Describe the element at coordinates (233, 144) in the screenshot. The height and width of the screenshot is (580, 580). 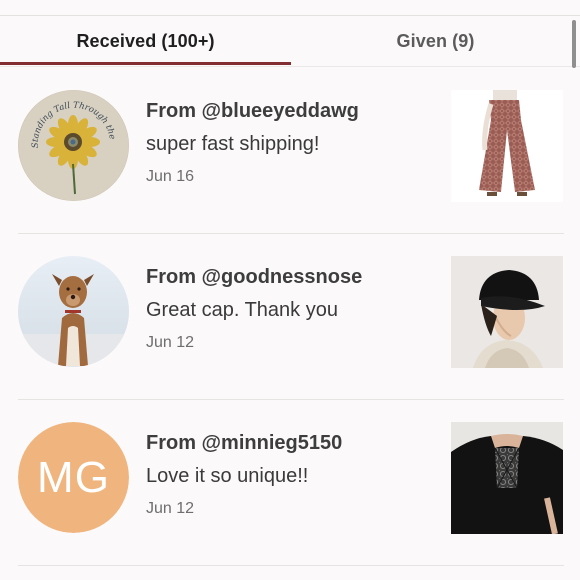
I see `feedback-comment: super fast shipping!` at that location.